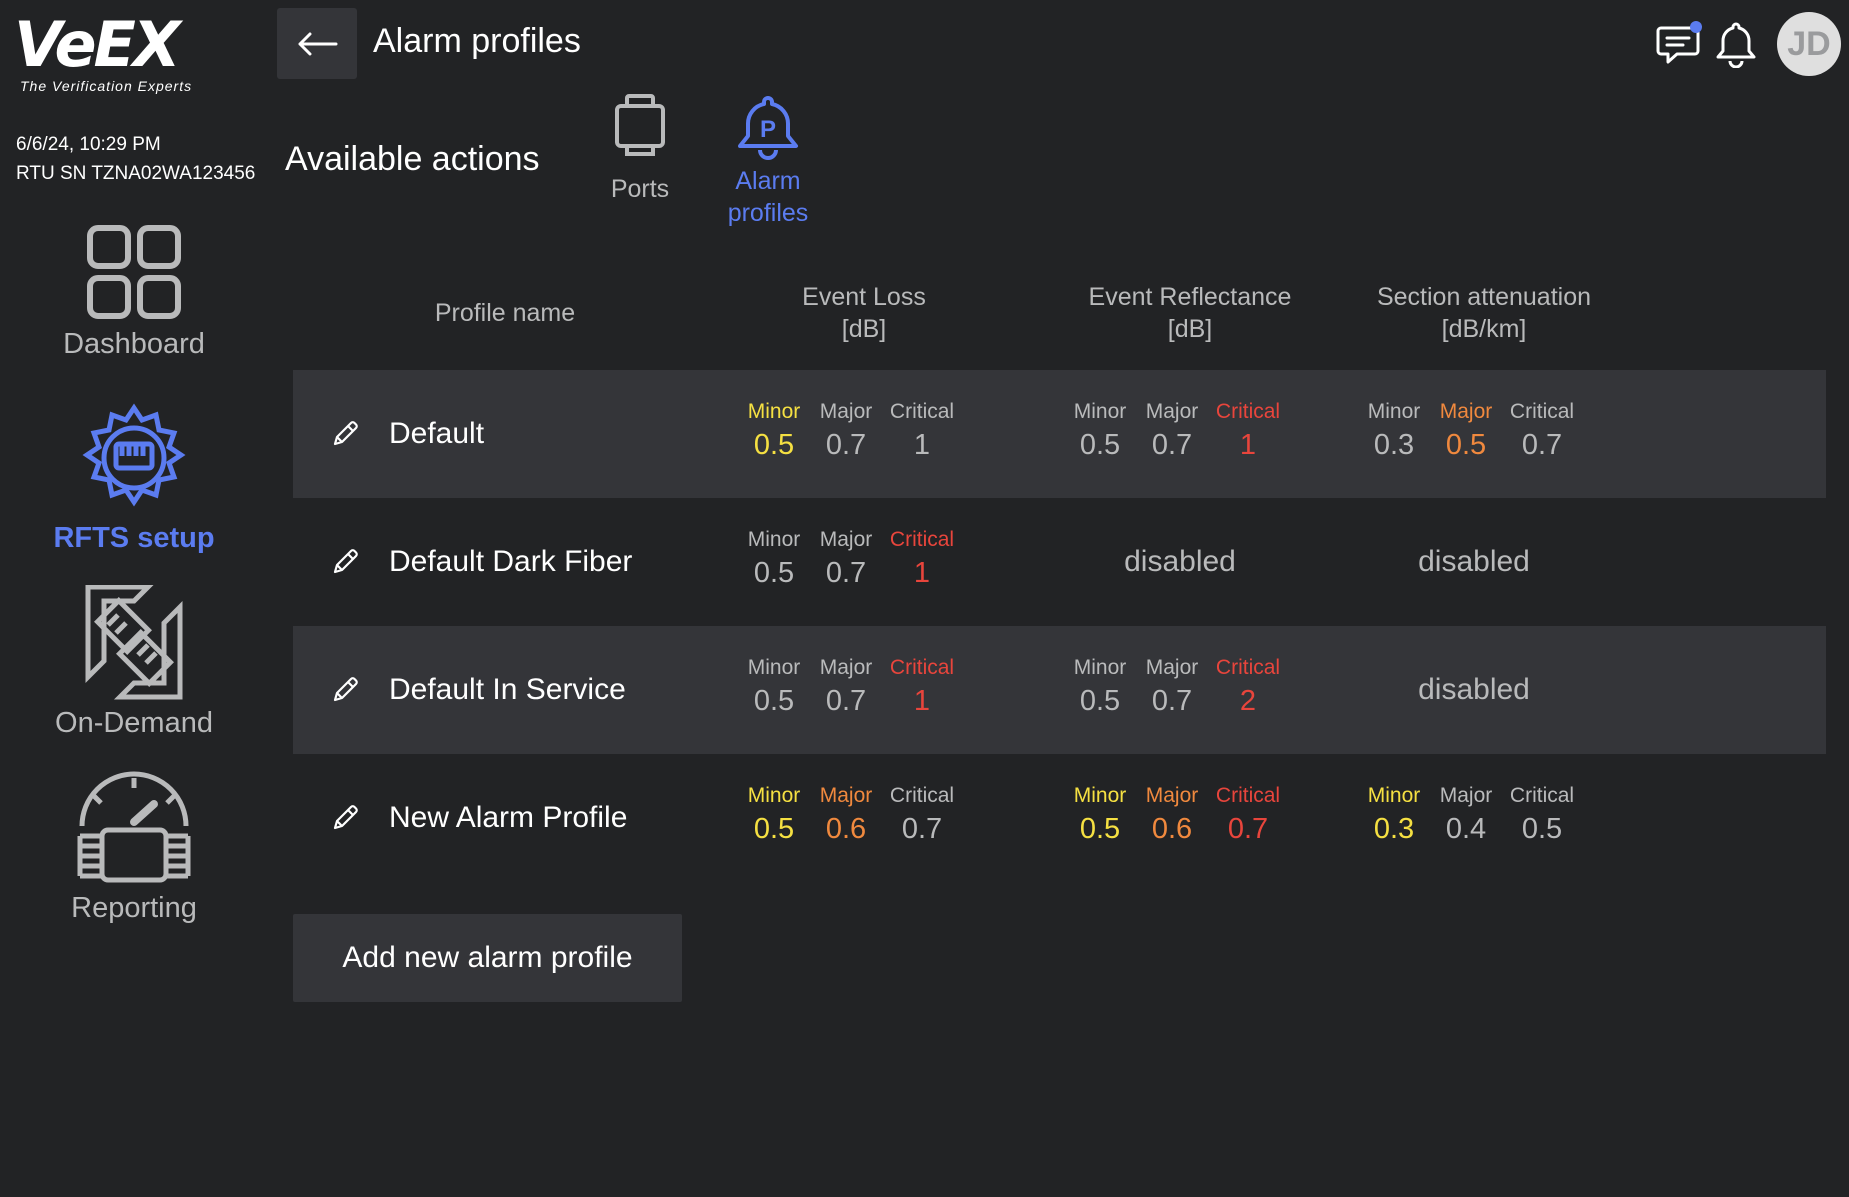  I want to click on back-button, so click(317, 43).